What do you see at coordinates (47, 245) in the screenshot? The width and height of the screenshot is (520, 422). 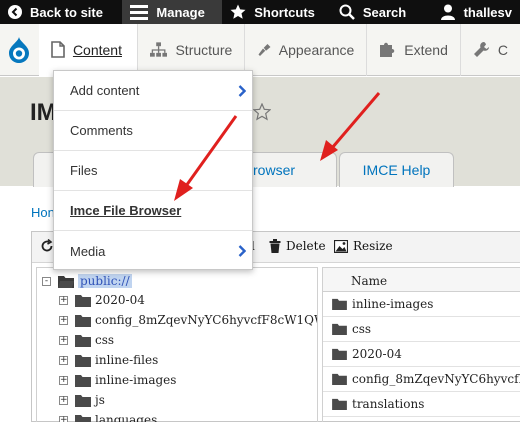 I see `refresh-icon` at bounding box center [47, 245].